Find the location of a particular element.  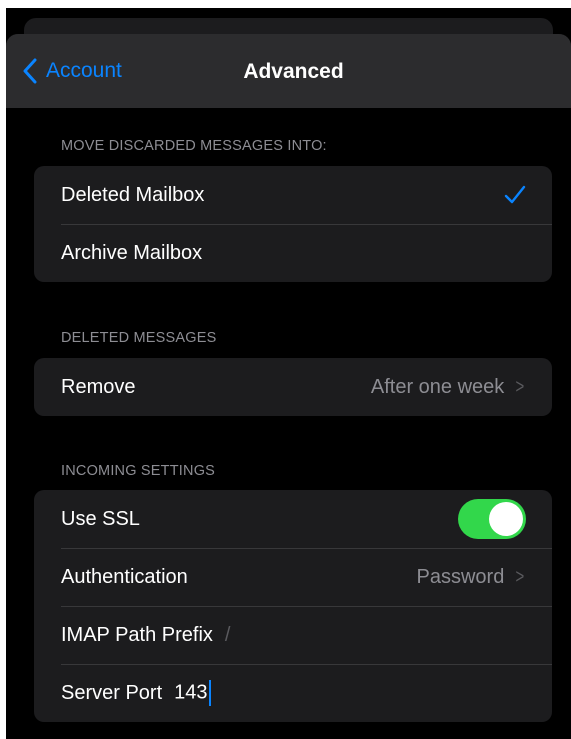

server-port-value: 143 is located at coordinates (191, 692).